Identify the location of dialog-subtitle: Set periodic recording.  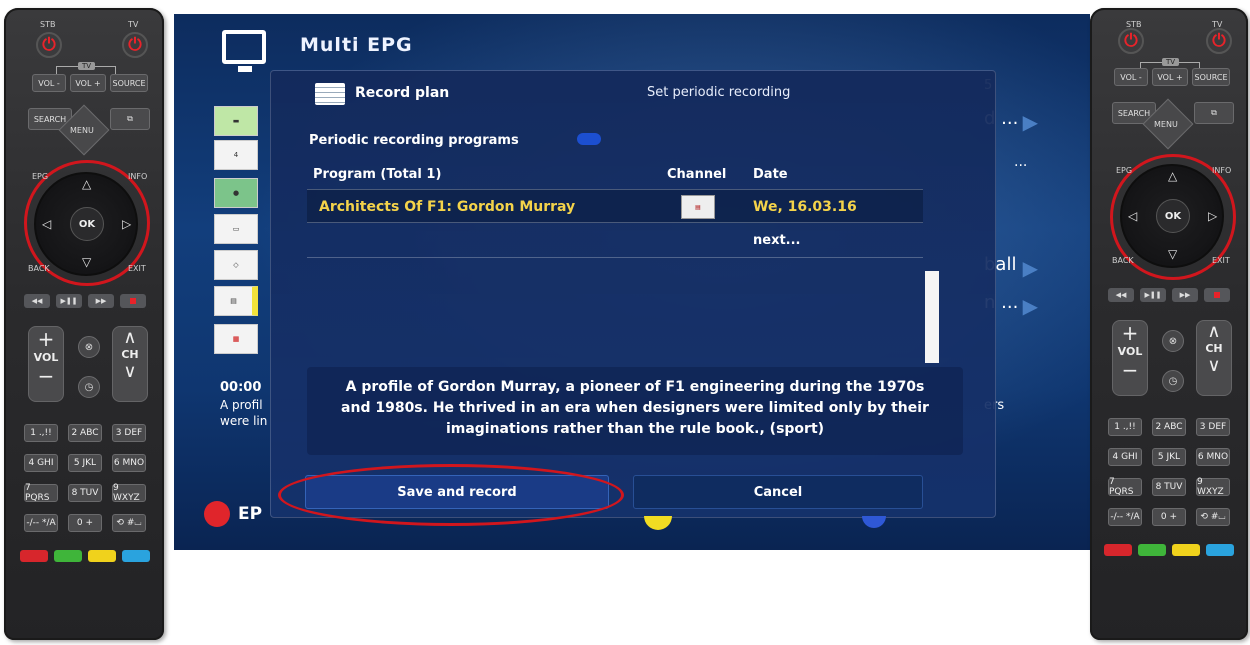
(719, 92).